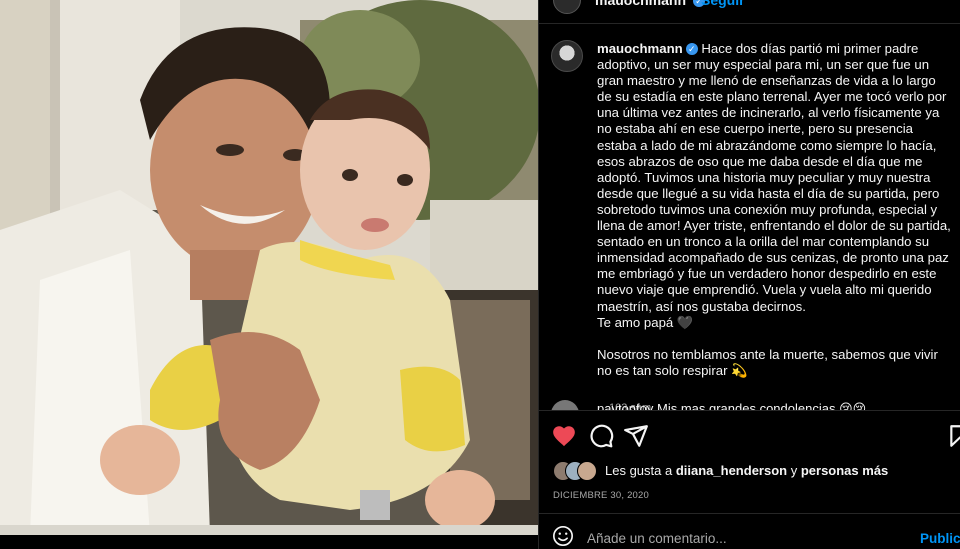  I want to click on liker-avatars, so click(575, 471).